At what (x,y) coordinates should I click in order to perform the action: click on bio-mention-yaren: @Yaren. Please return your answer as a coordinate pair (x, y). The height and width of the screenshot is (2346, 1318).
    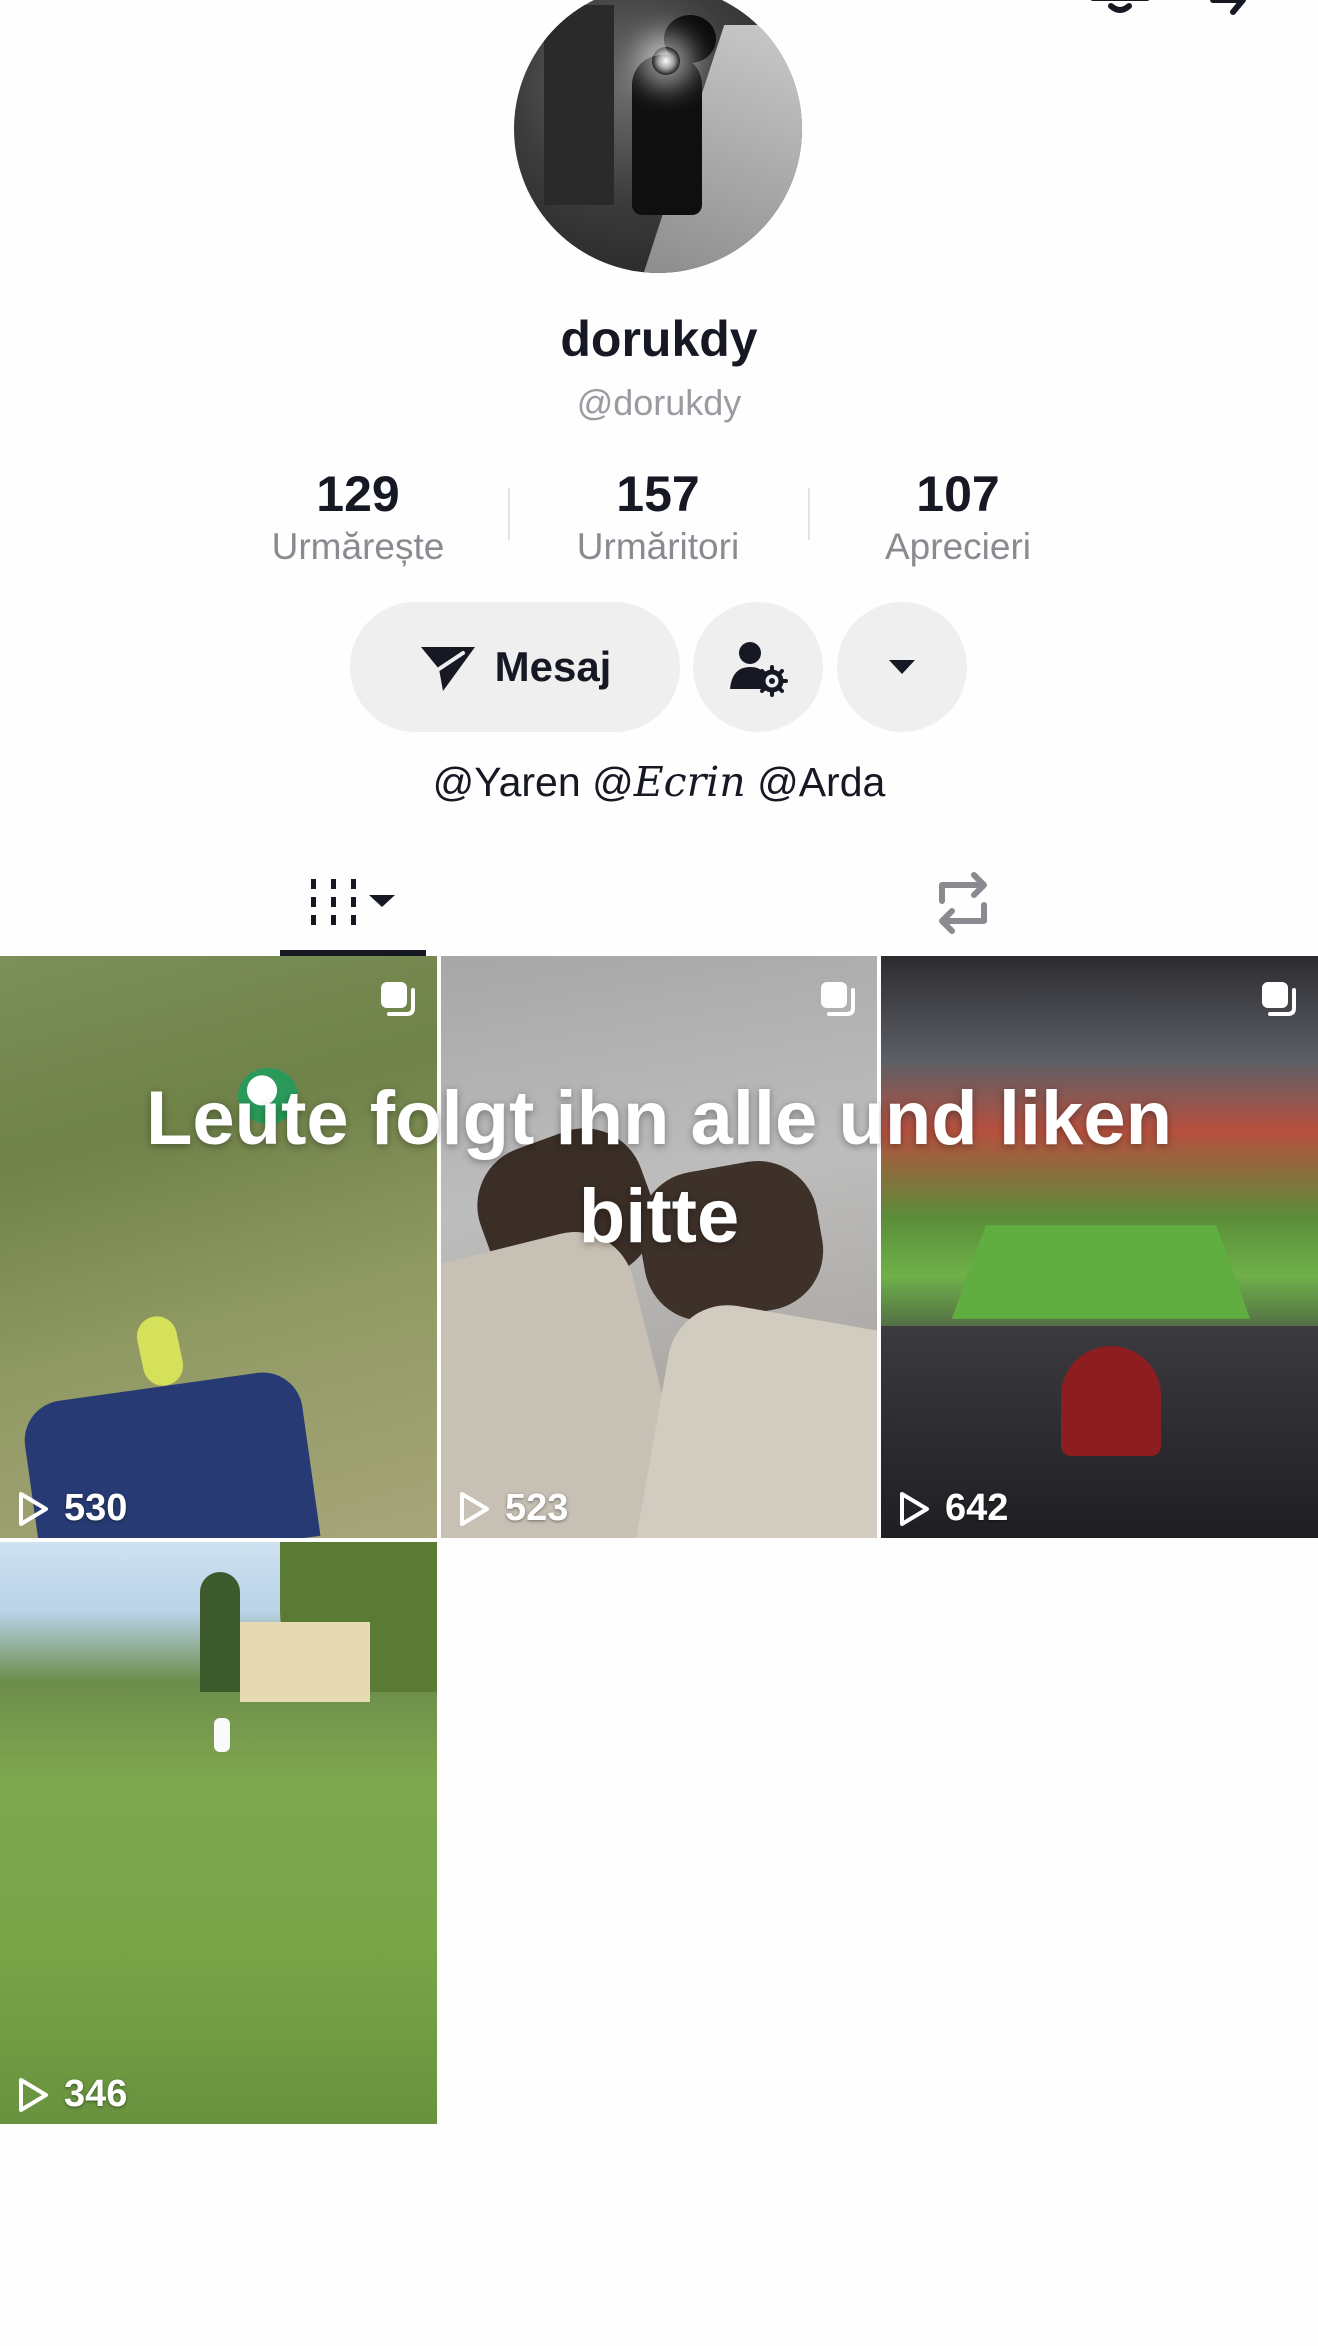
    Looking at the image, I should click on (512, 782).